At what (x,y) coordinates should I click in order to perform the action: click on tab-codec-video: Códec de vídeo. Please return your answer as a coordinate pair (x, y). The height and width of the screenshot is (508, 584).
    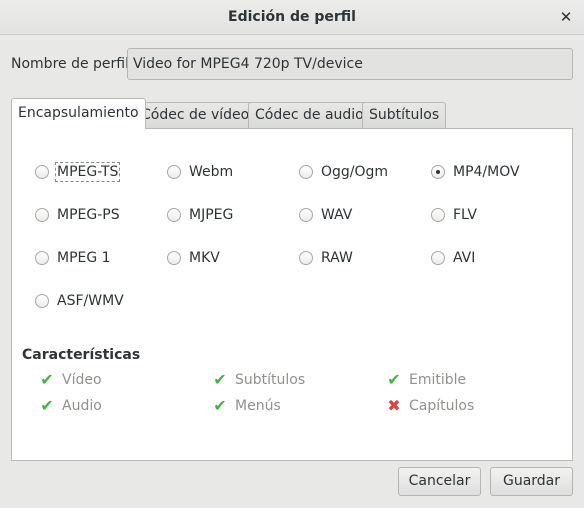
    Looking at the image, I should click on (195, 115).